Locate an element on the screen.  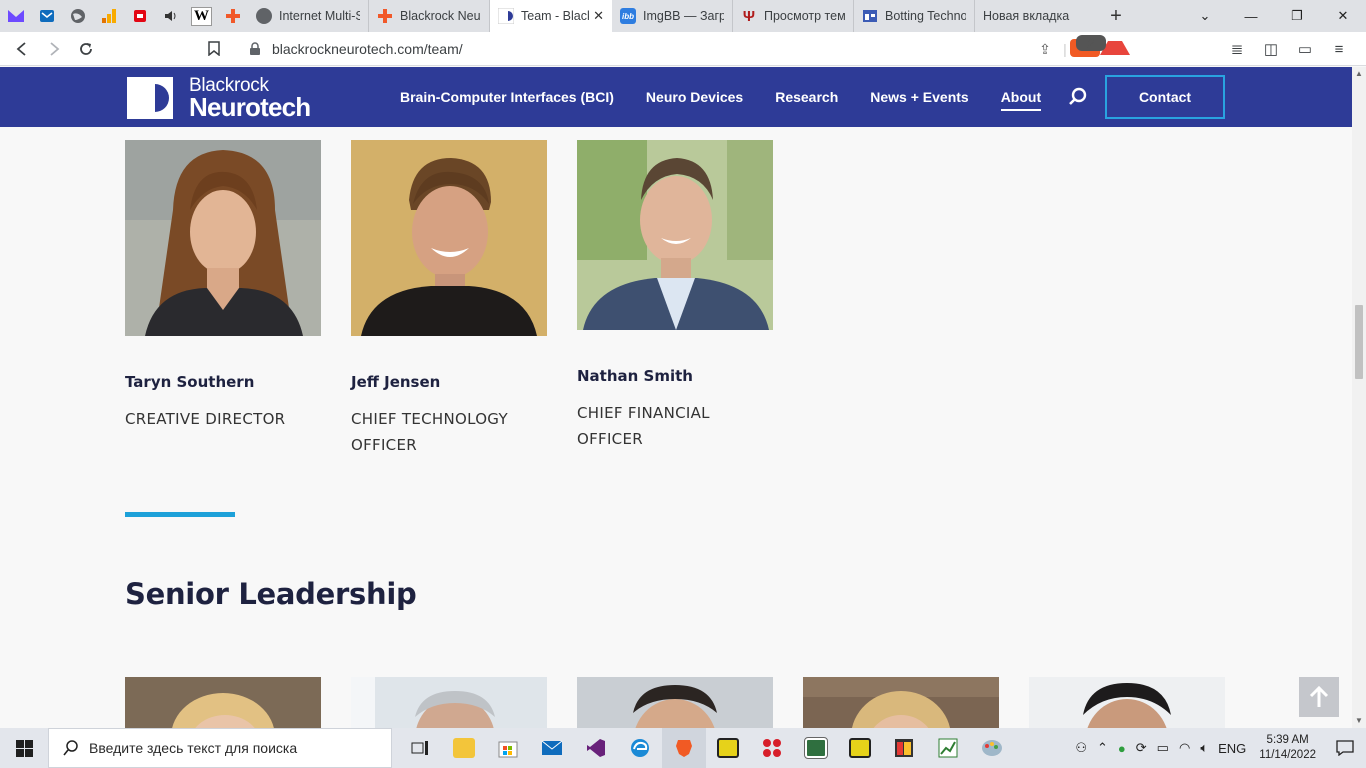
sidebar-icon: ◫ is located at coordinates (1271, 49).